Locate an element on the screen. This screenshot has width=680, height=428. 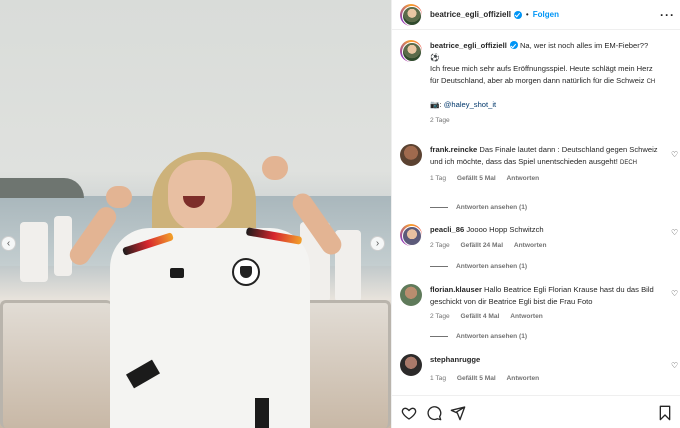
post-time: 2 Tage is located at coordinates (440, 120).